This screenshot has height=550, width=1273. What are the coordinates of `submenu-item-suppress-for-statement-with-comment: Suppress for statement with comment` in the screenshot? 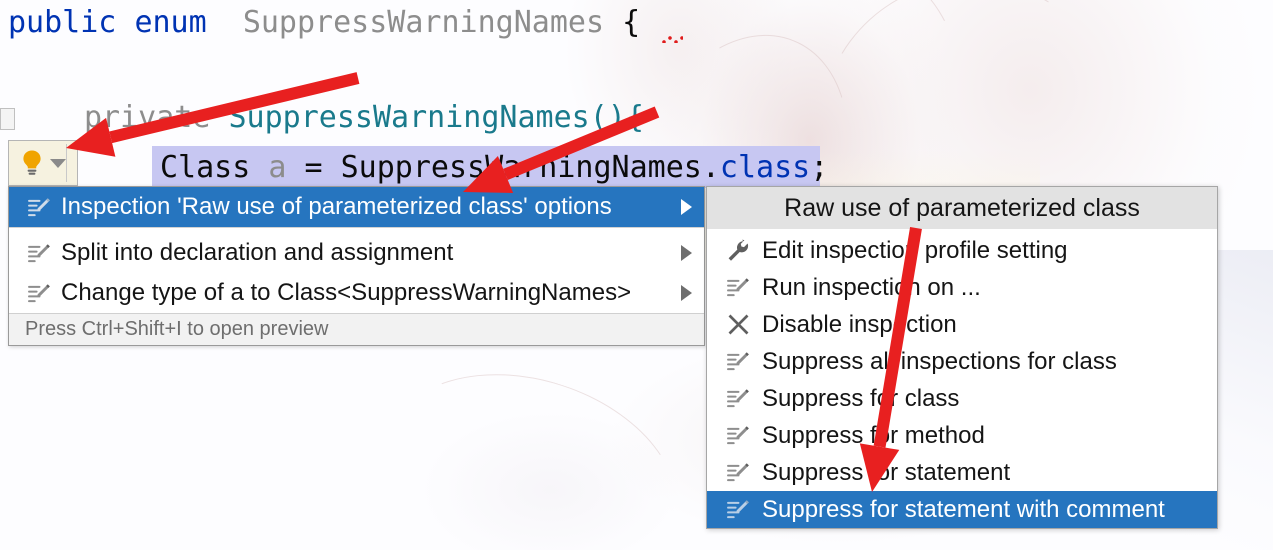 It's located at (962, 509).